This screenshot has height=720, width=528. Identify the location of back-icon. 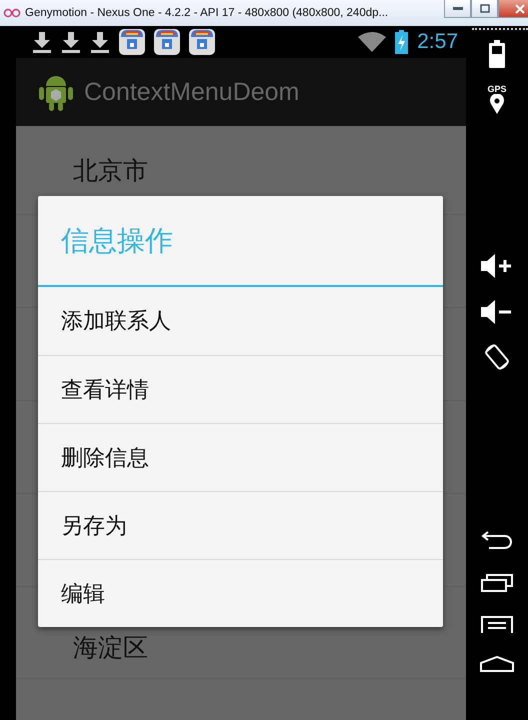
(497, 540).